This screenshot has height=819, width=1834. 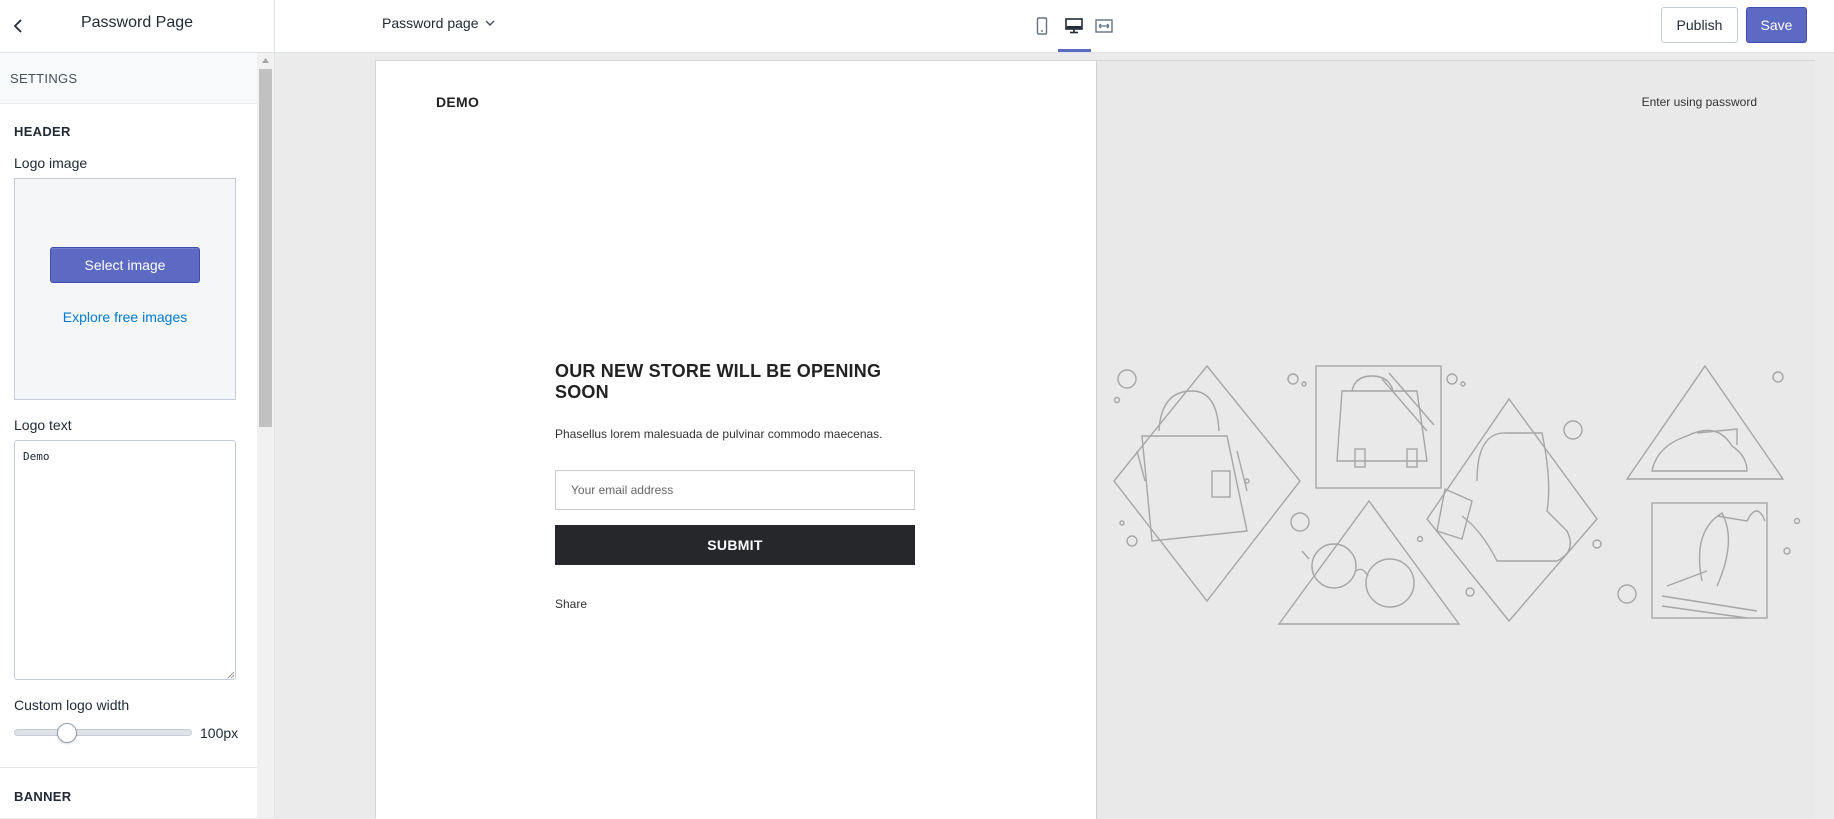 What do you see at coordinates (571, 604) in the screenshot?
I see `share-link: Share` at bounding box center [571, 604].